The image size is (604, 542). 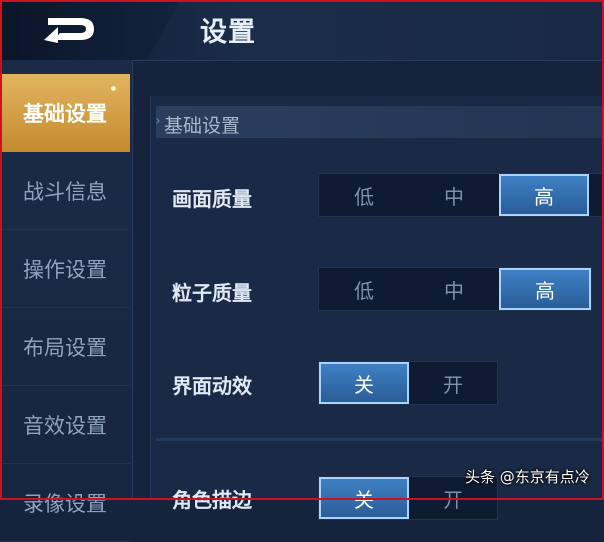 I want to click on ui-animation-toggle: 关 开, so click(x=408, y=383).